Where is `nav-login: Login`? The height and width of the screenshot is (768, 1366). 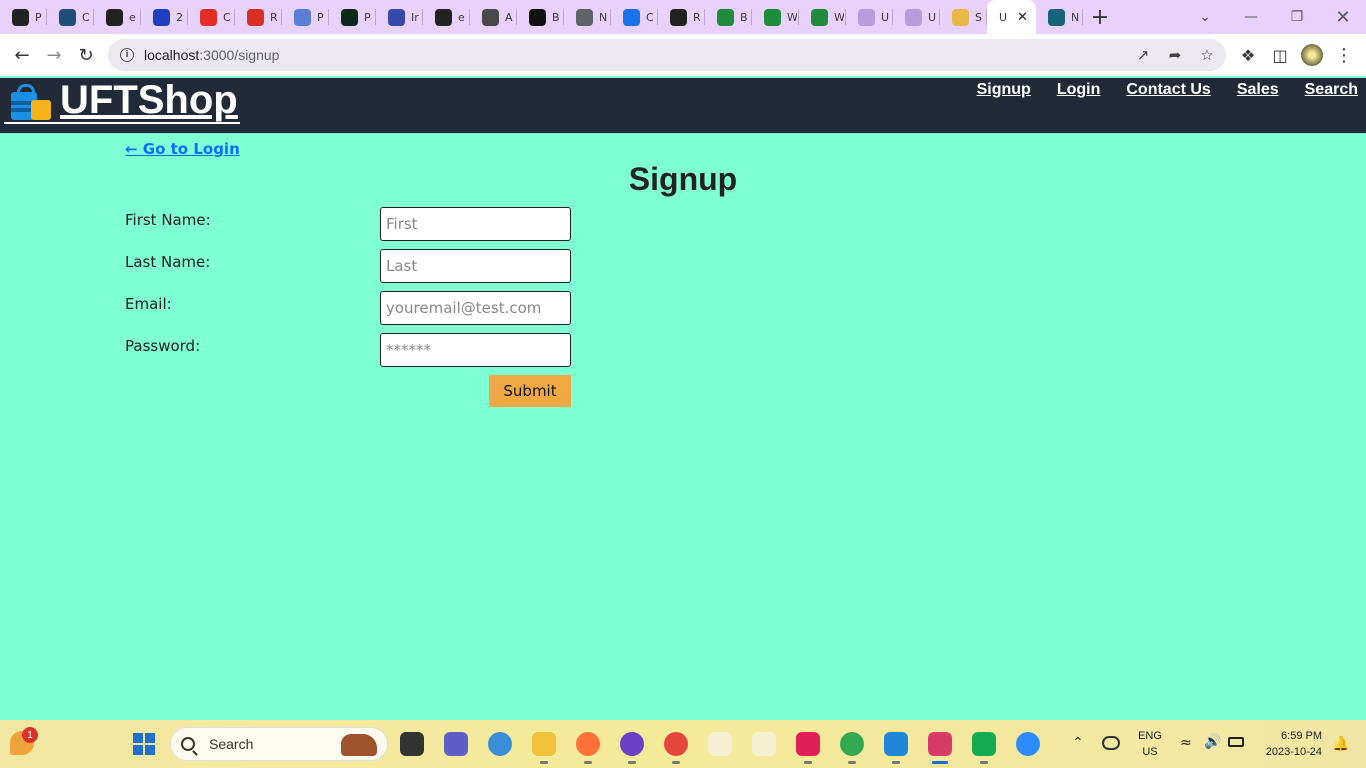 nav-login: Login is located at coordinates (1079, 90).